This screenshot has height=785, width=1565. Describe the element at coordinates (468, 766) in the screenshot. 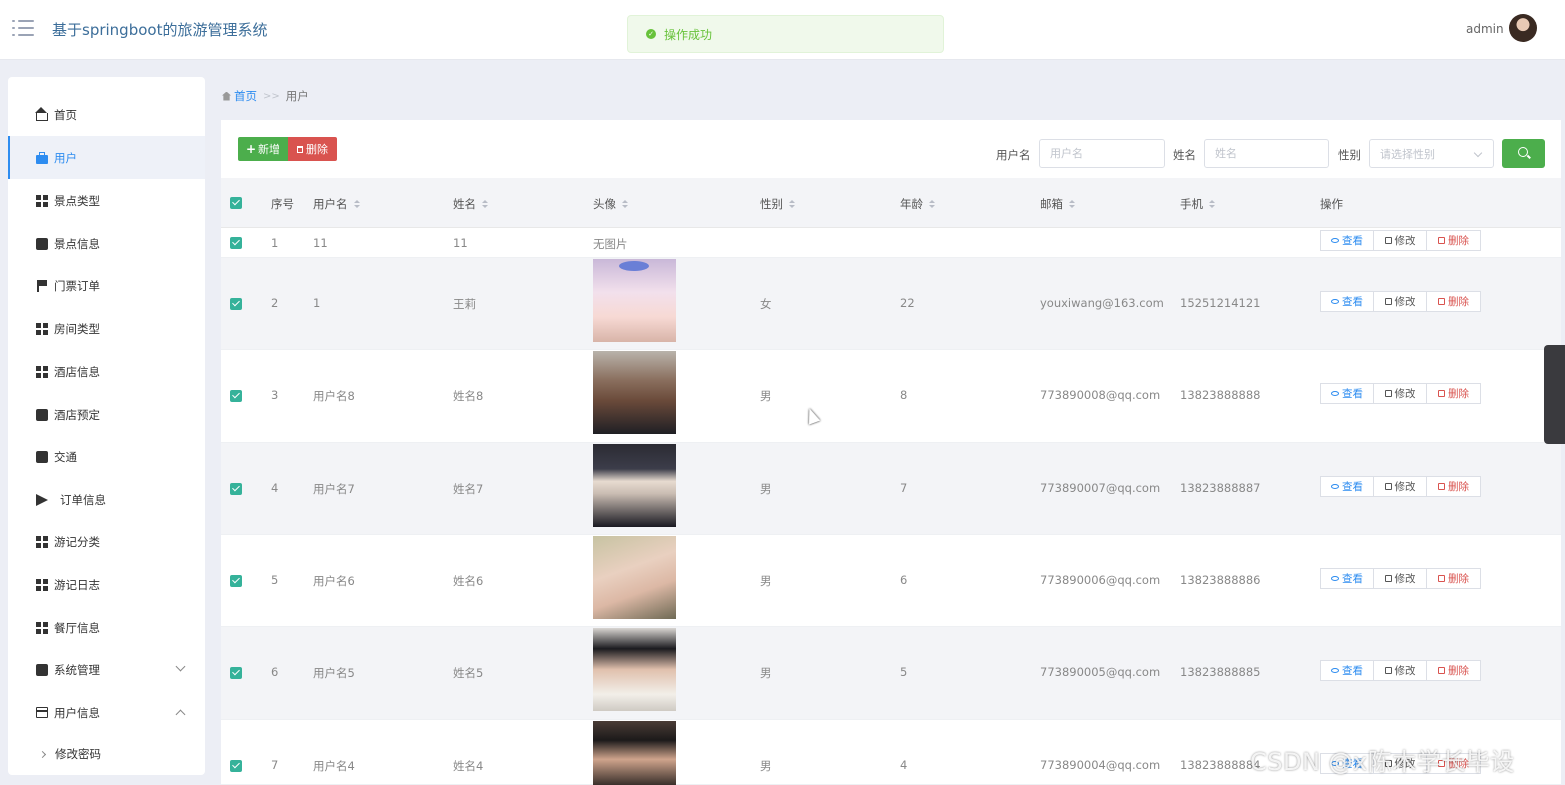

I see `cell-name: 姓名4` at that location.